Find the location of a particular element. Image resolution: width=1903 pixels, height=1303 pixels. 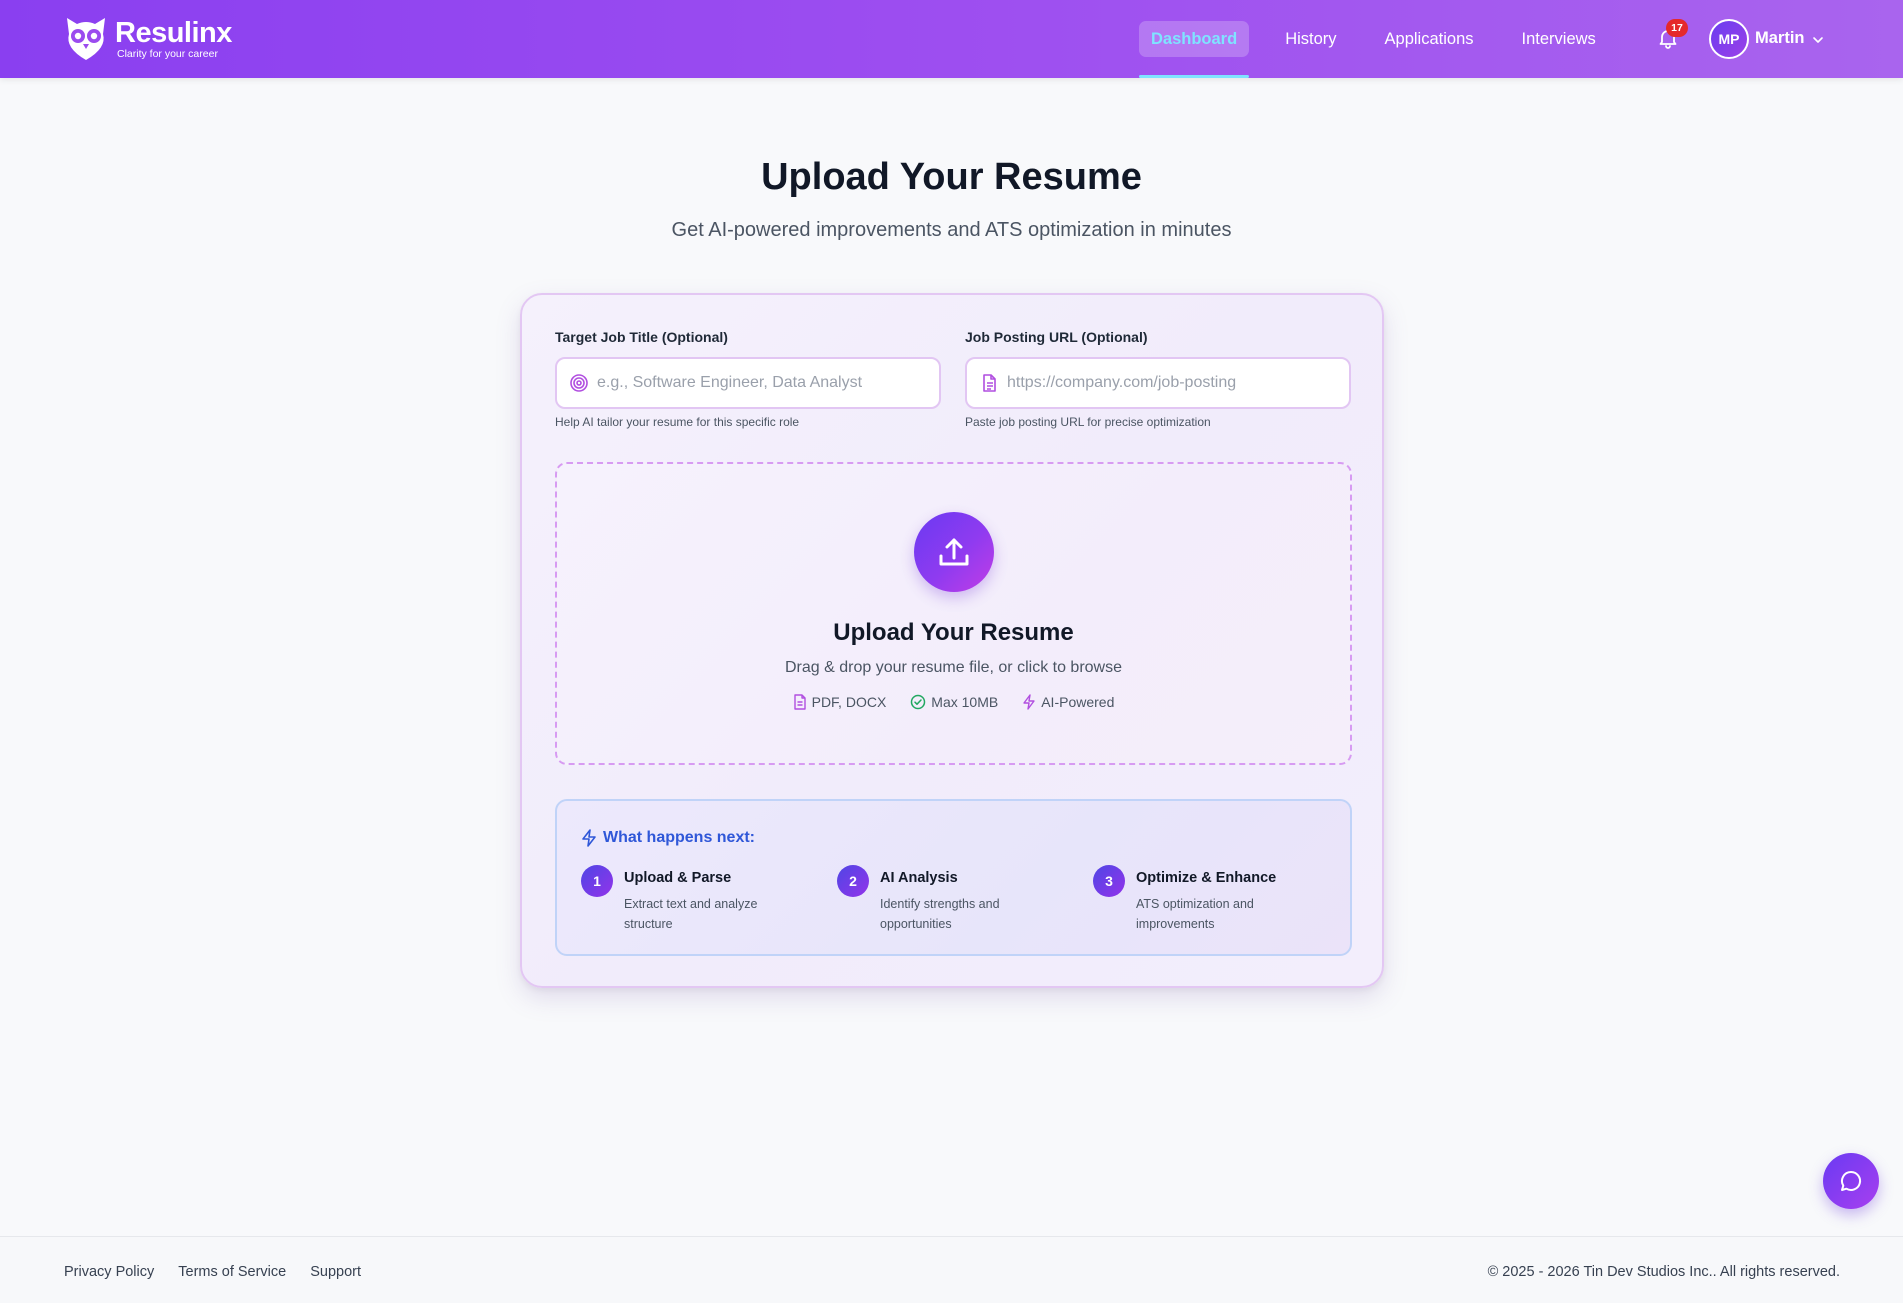

next-steps-title: What happens next: is located at coordinates (668, 838).